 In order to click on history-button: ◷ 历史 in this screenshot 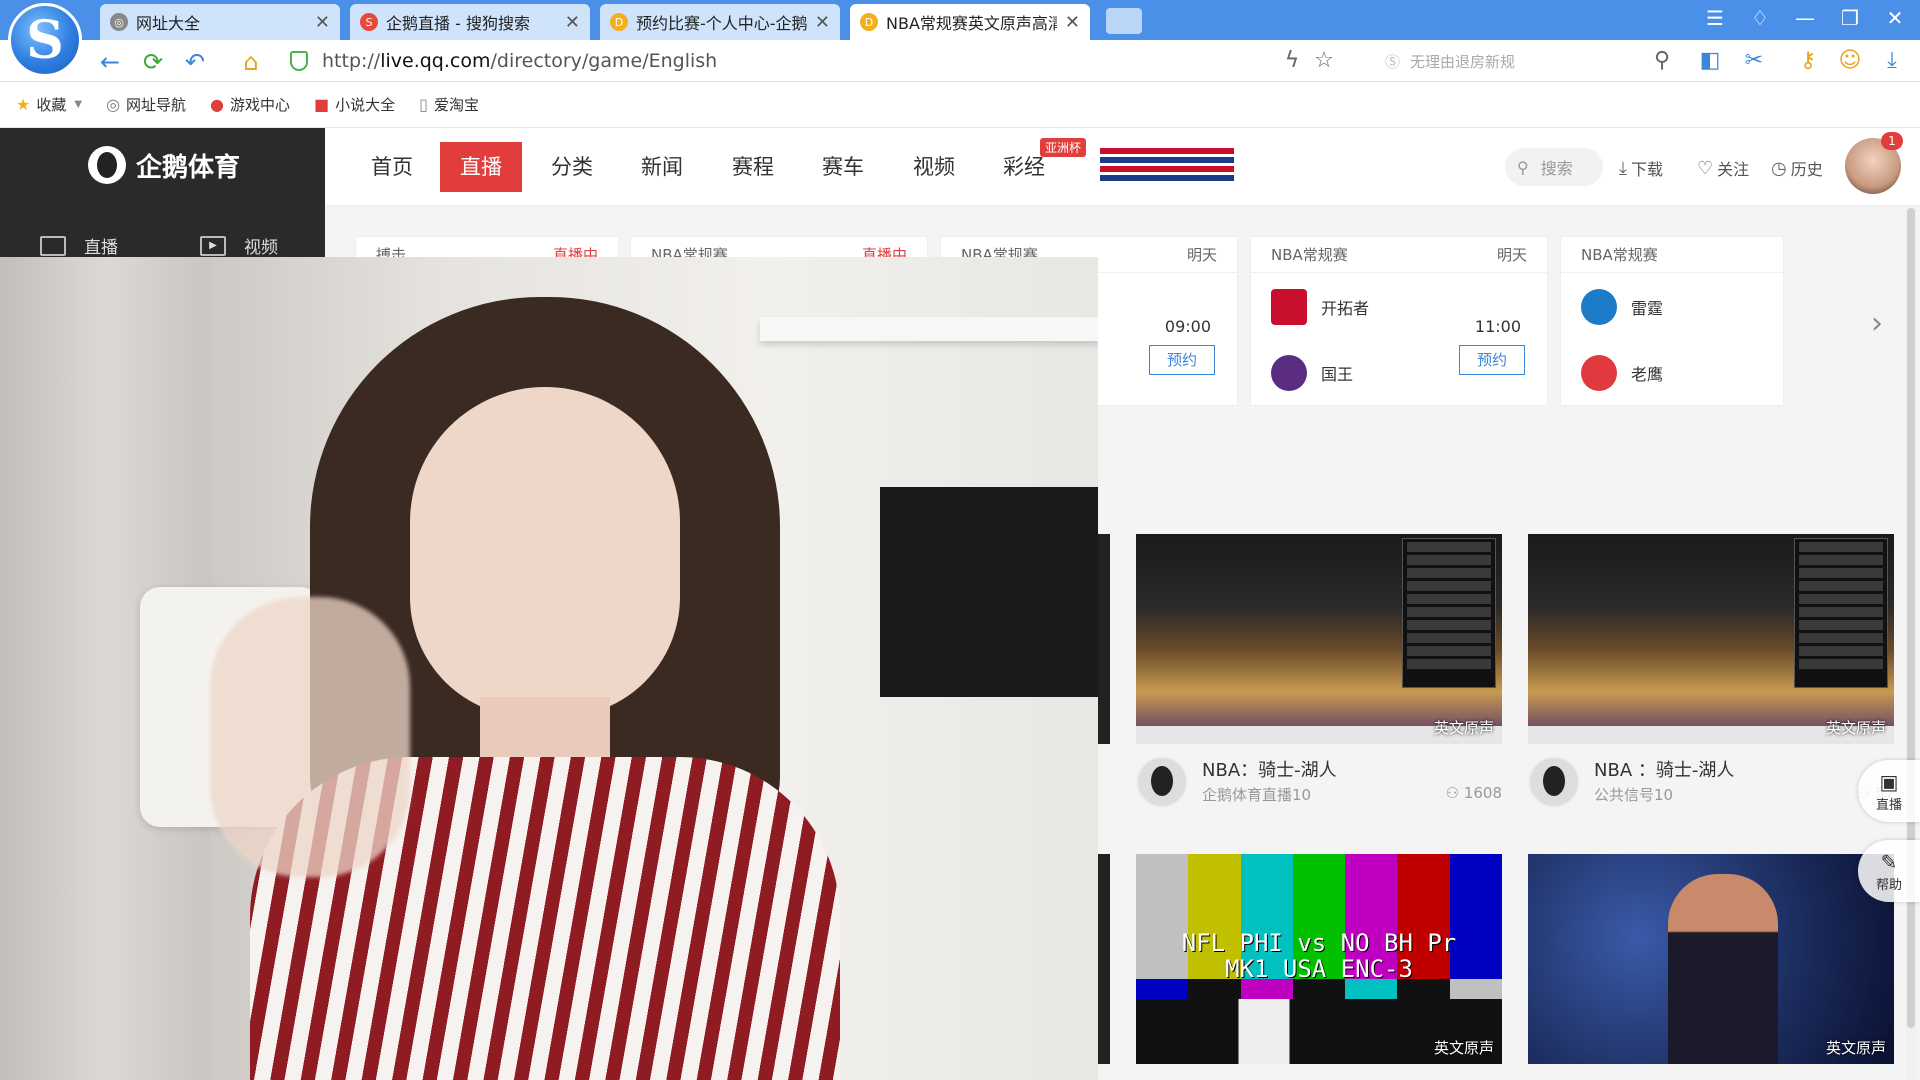, I will do `click(1797, 168)`.